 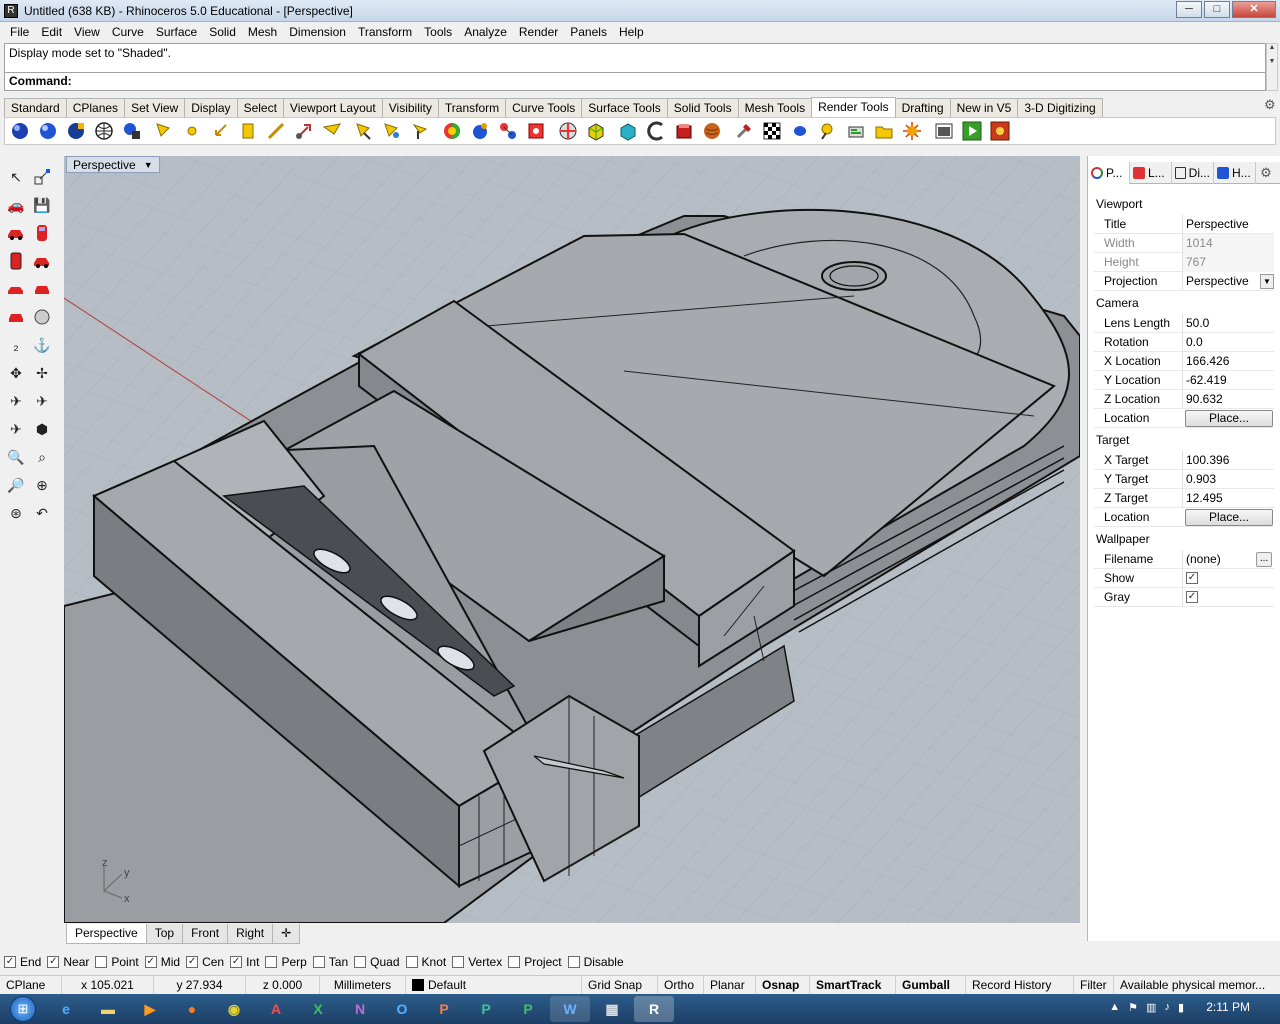 I want to click on point-light-icon, so click(x=192, y=131).